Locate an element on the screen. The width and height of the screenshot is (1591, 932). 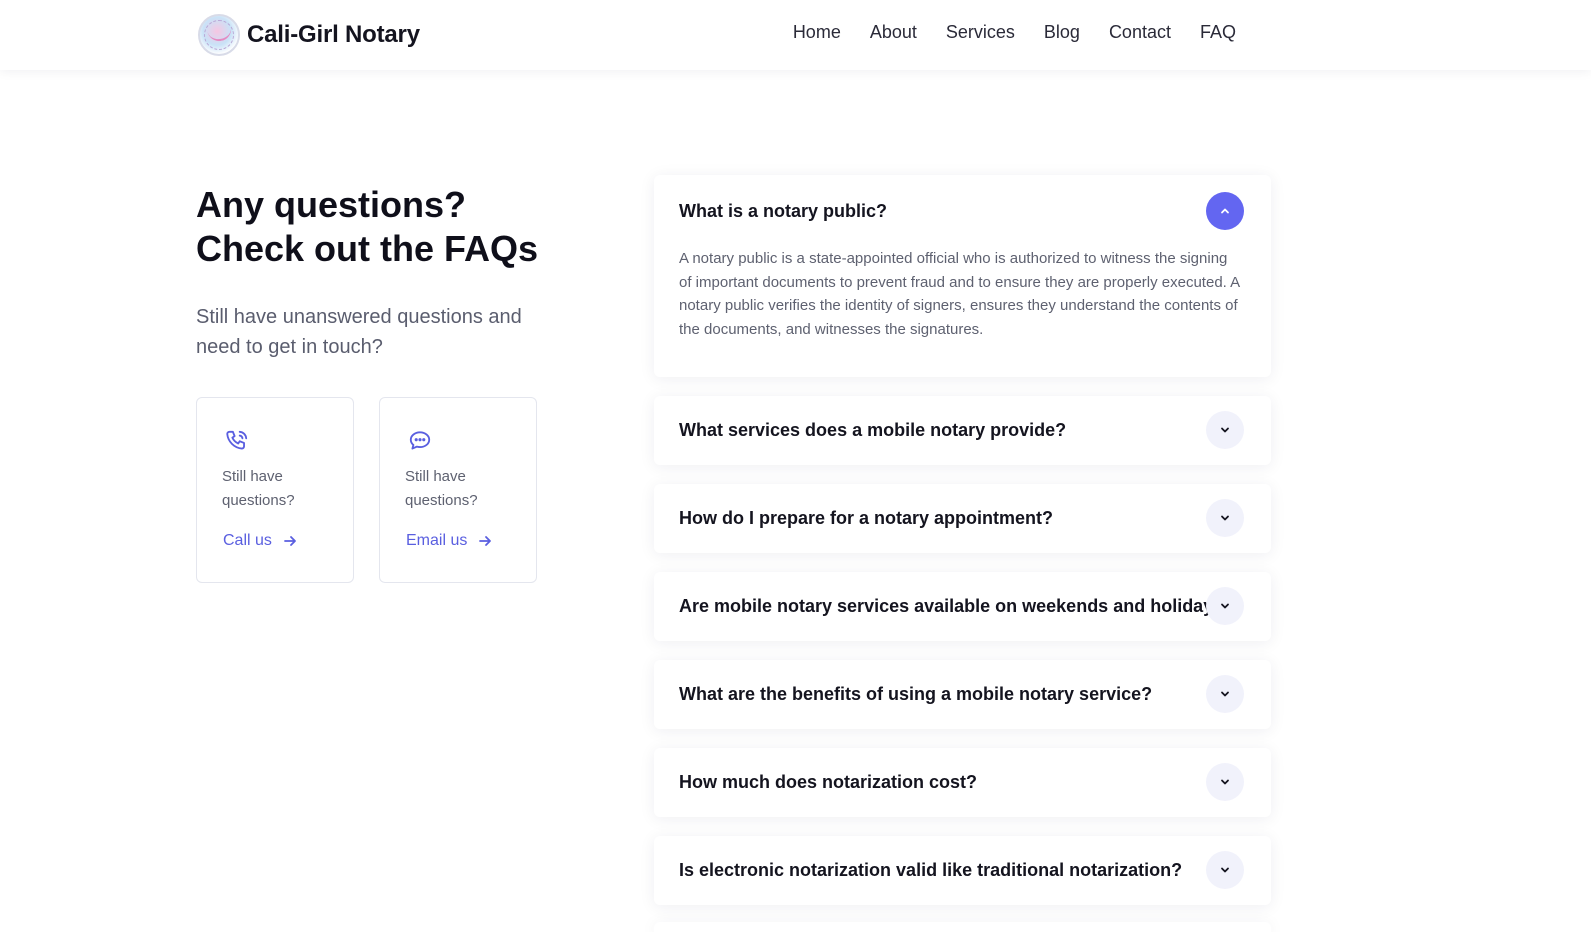
nav-item-contact: Contact is located at coordinates (1140, 32).